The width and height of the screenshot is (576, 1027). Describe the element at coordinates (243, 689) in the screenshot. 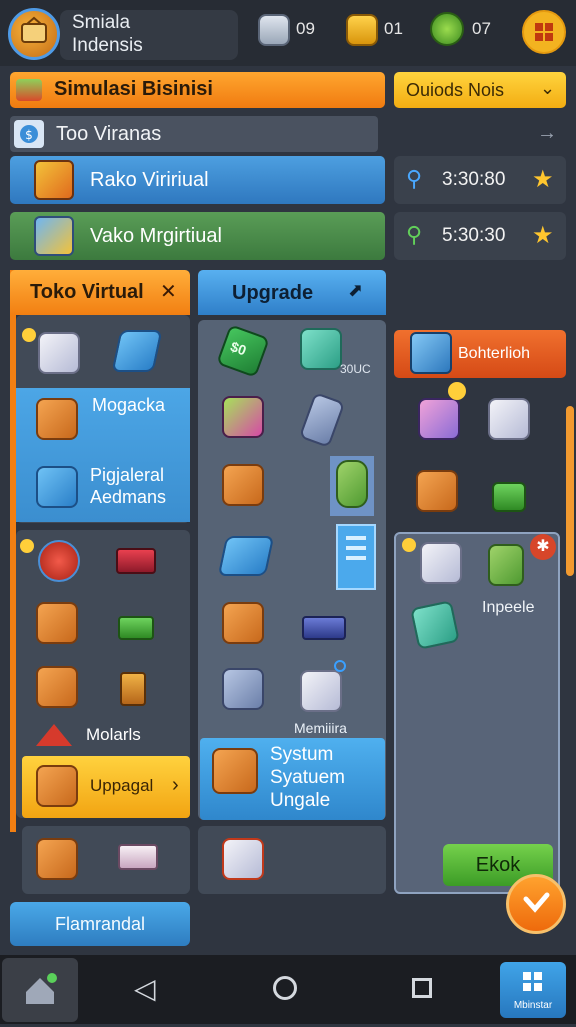

I see `printer-item` at that location.